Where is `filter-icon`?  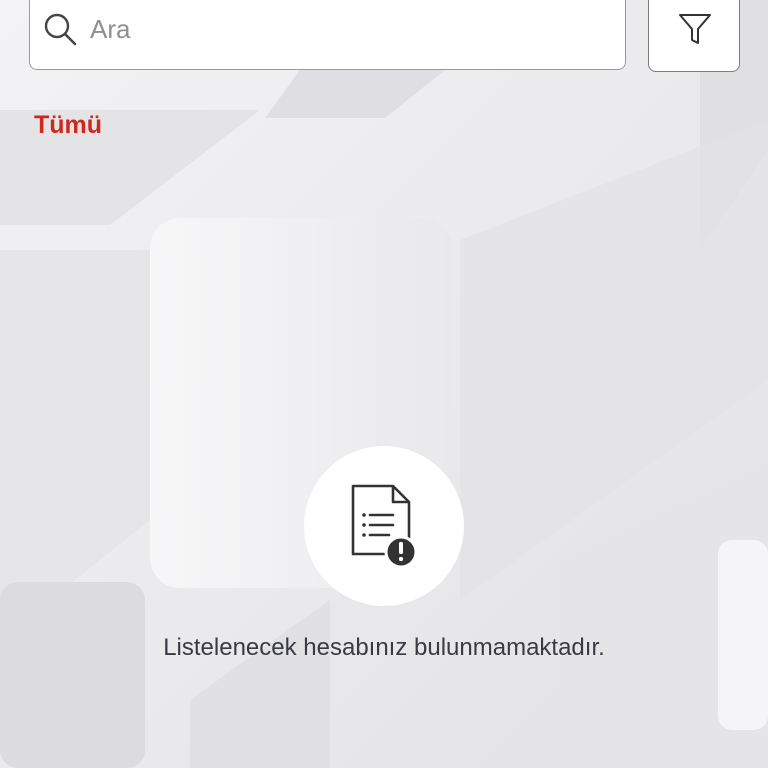
filter-icon is located at coordinates (695, 29).